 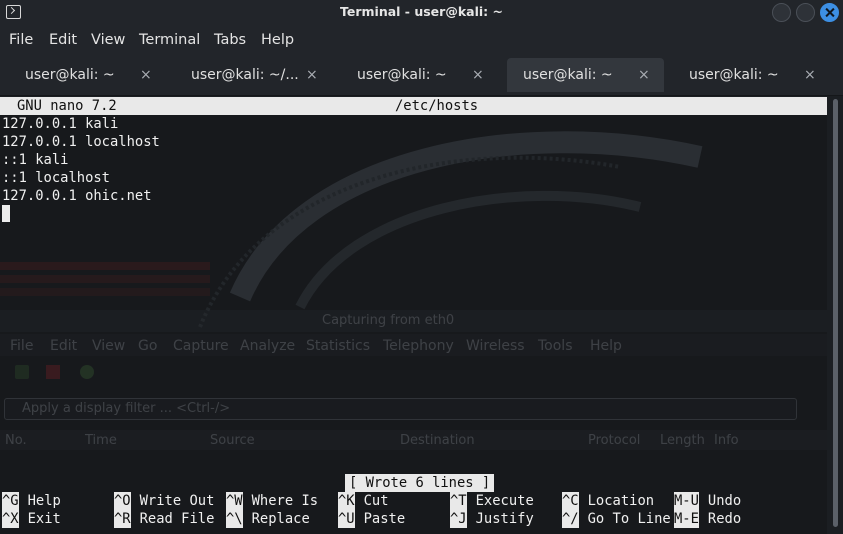 I want to click on shortcut-go-to-line: ^/Go To Line, so click(x=616, y=519).